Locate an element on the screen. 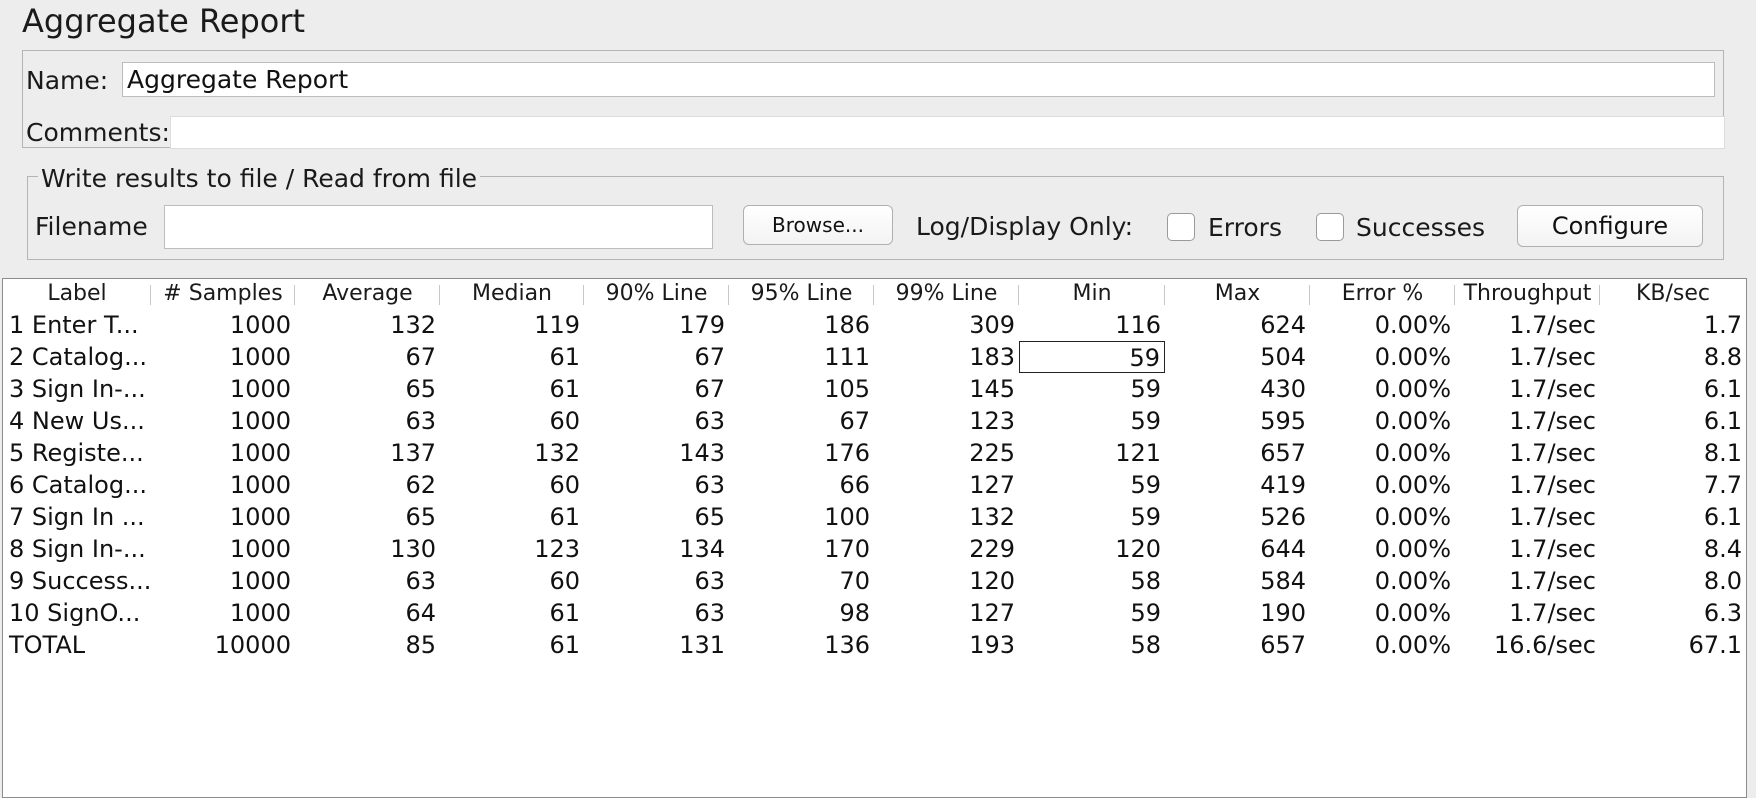 The image size is (1756, 798). column-header: Max is located at coordinates (1237, 294).